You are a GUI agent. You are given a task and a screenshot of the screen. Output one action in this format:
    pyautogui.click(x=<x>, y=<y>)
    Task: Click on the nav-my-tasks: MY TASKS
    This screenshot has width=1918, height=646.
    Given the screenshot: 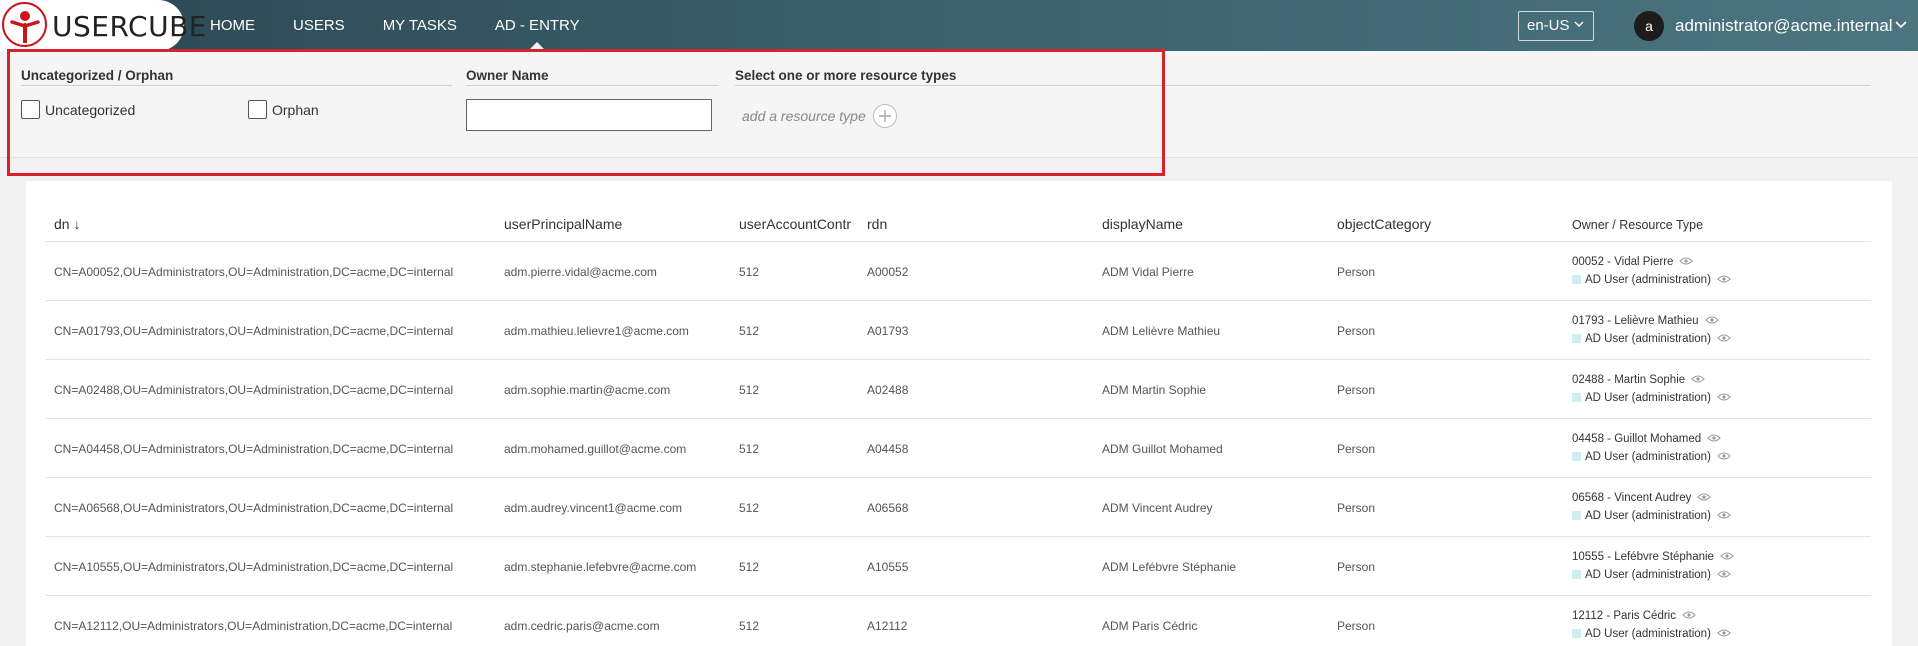 What is the action you would take?
    pyautogui.click(x=420, y=25)
    